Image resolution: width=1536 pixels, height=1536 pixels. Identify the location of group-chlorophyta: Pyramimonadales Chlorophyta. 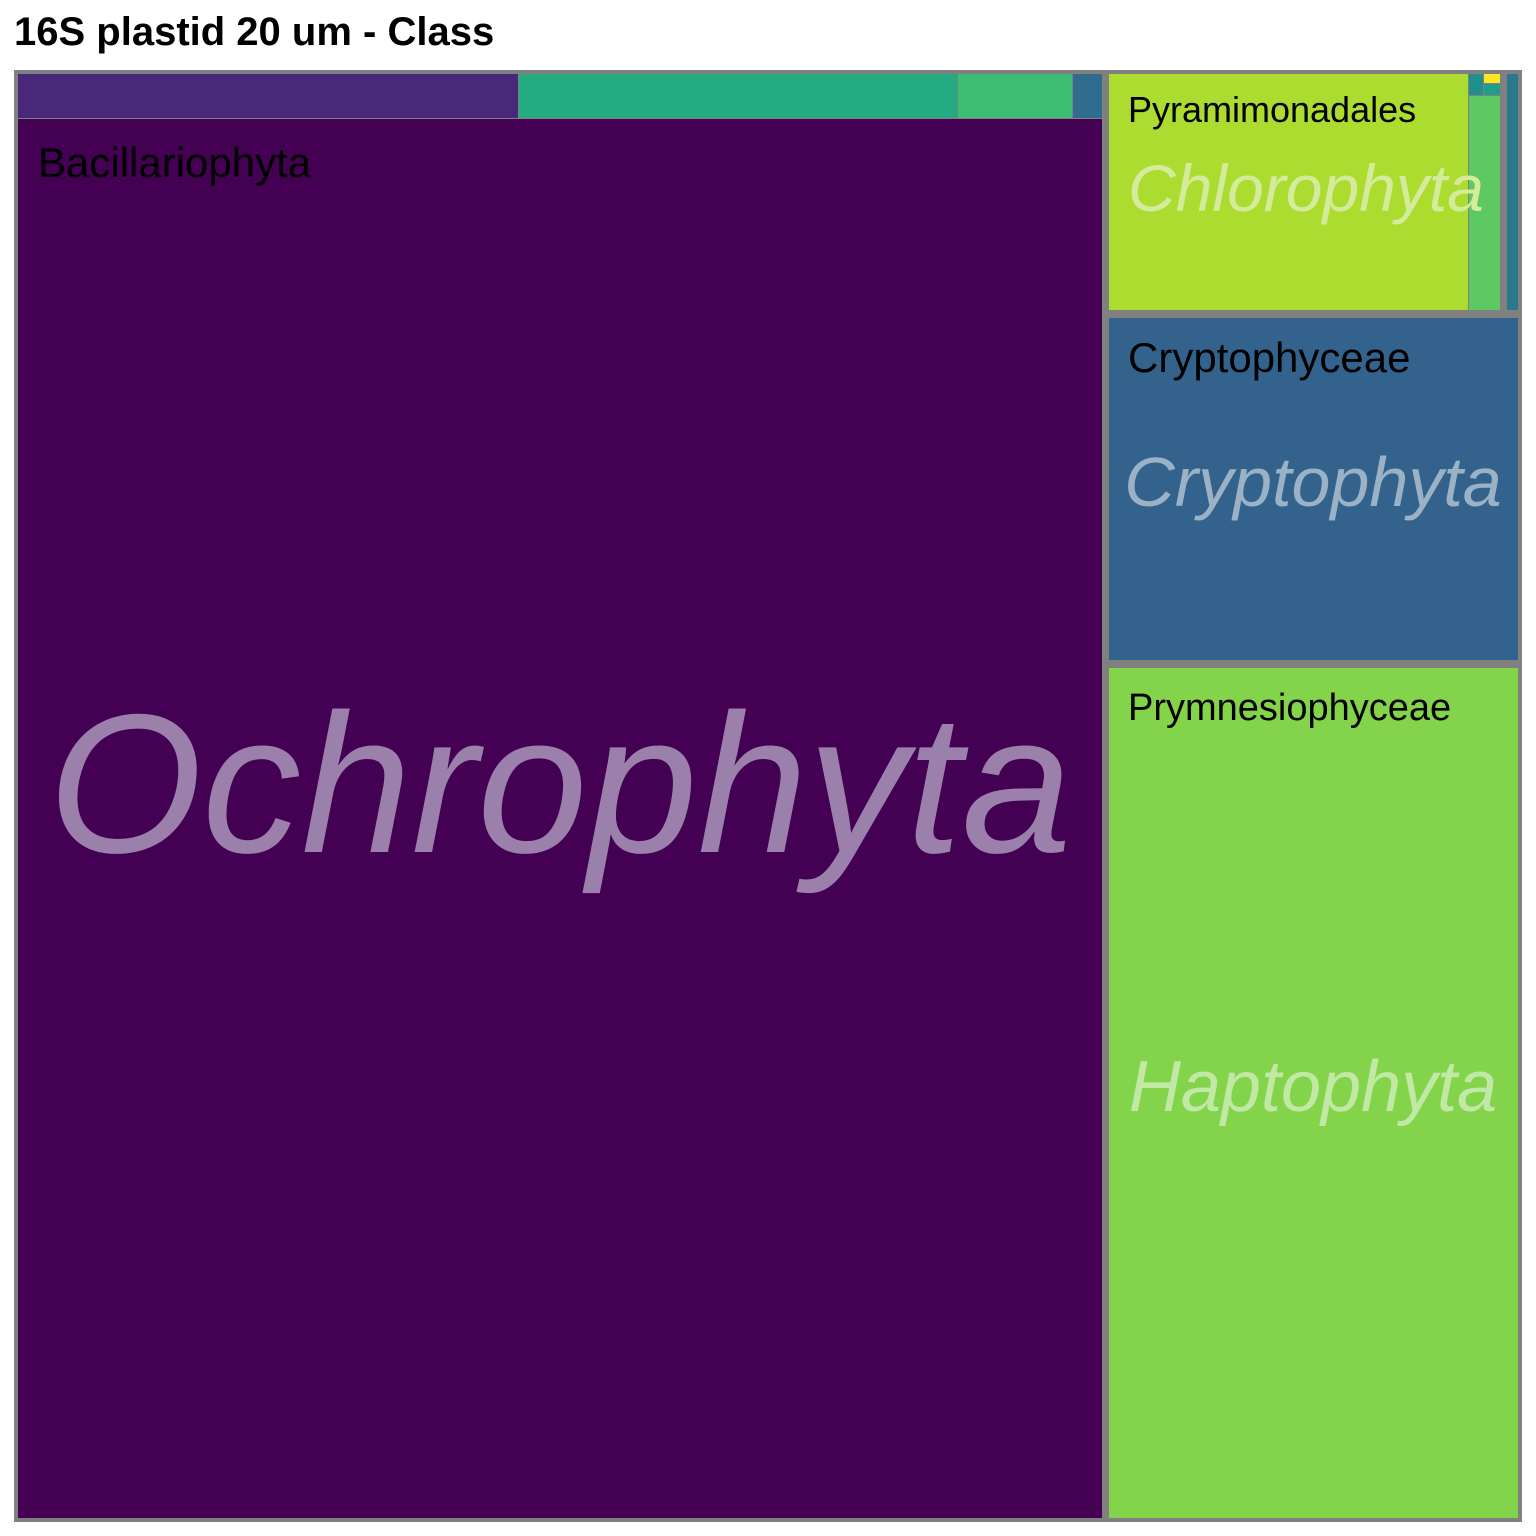
(1313, 192).